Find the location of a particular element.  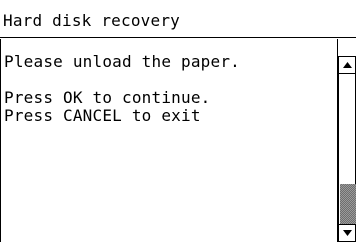

up-arrow-icon is located at coordinates (347, 65).